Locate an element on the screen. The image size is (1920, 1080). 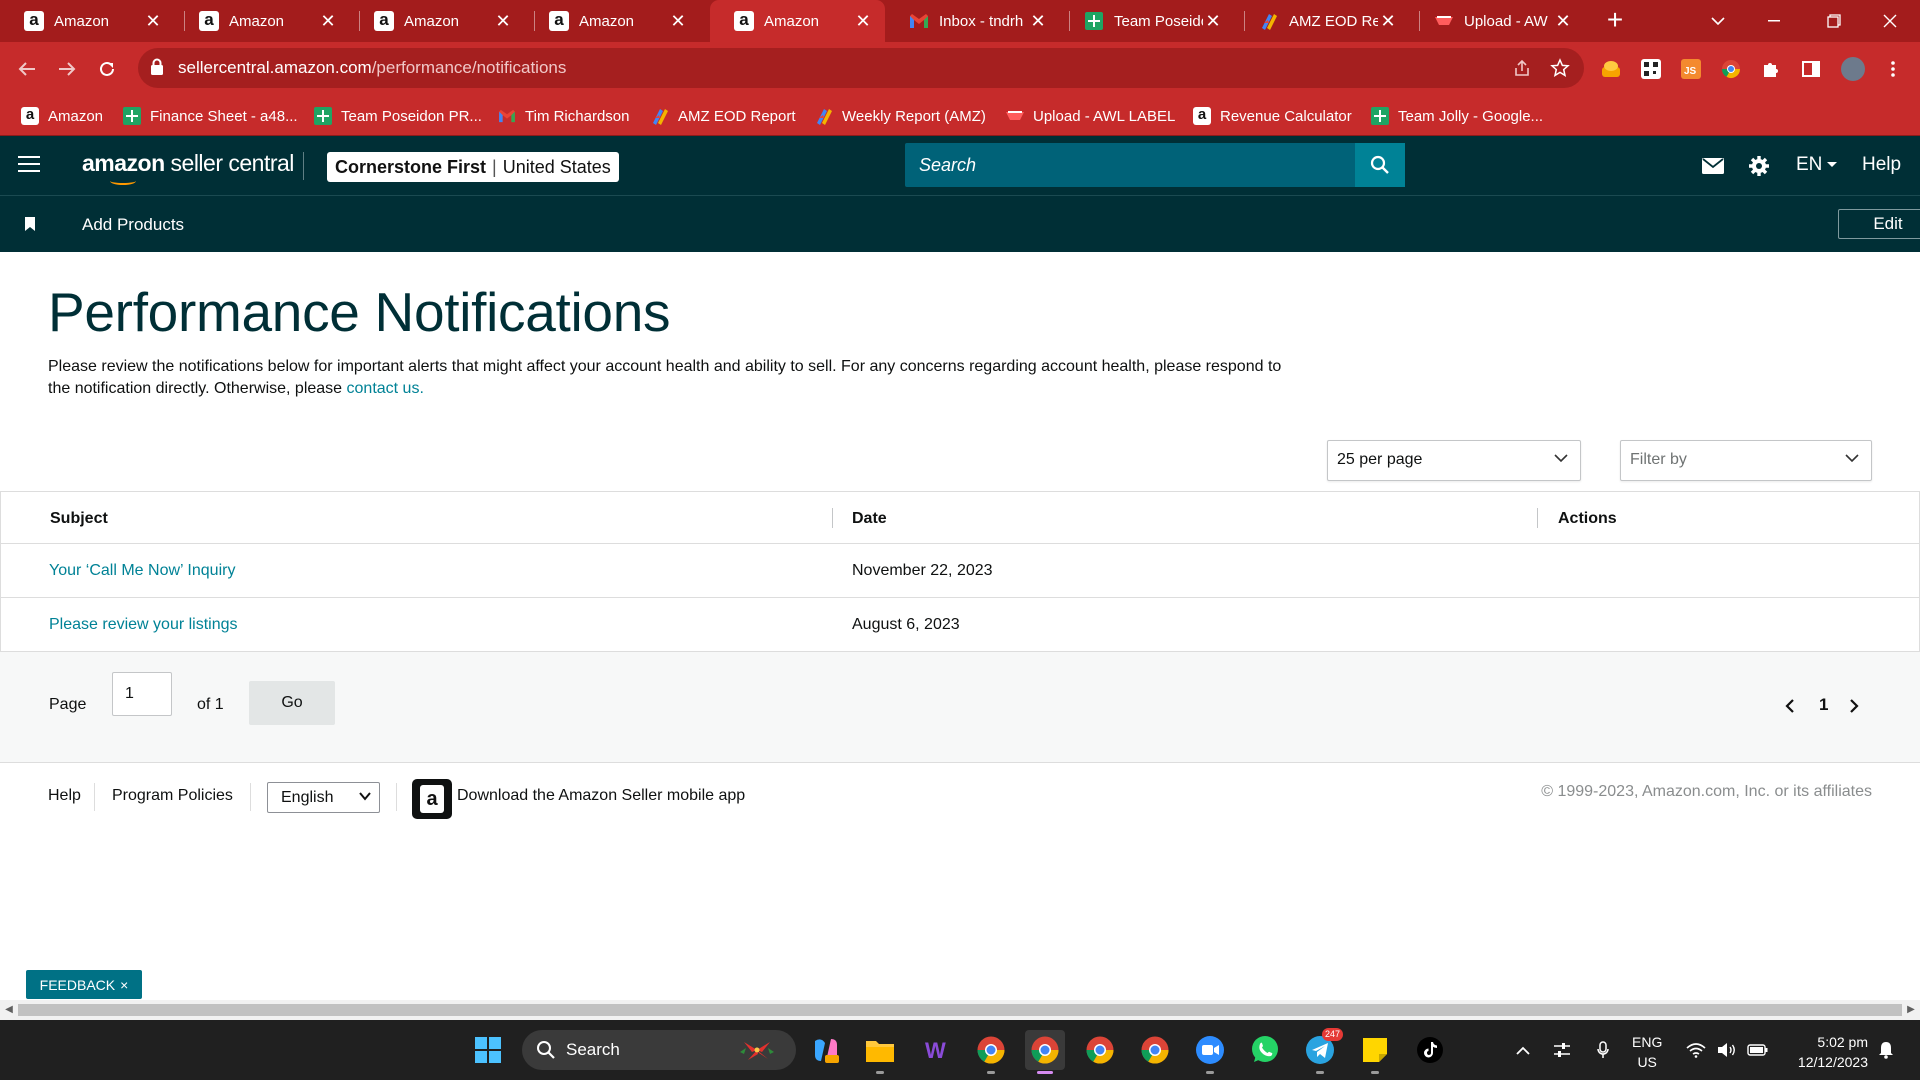
bookmark-item: Tim Richardson is located at coordinates (563, 116).